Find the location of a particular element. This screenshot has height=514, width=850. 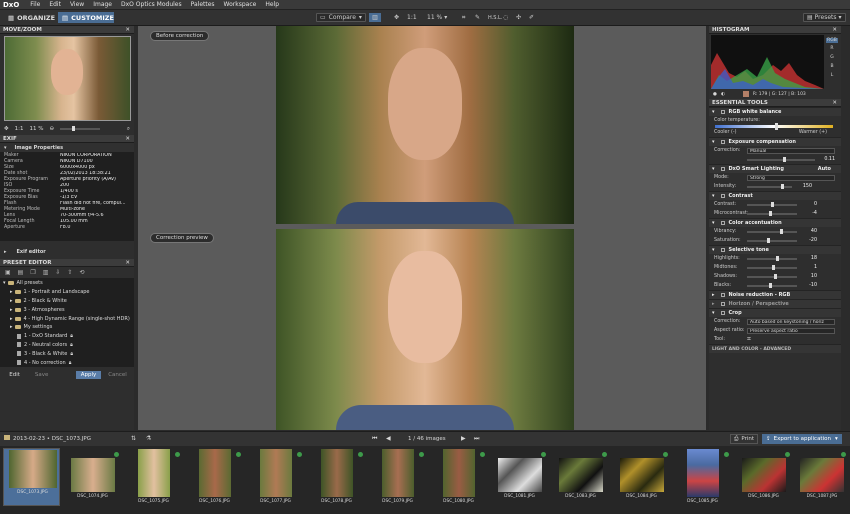

move-icon: ✥ is located at coordinates (6, 129).